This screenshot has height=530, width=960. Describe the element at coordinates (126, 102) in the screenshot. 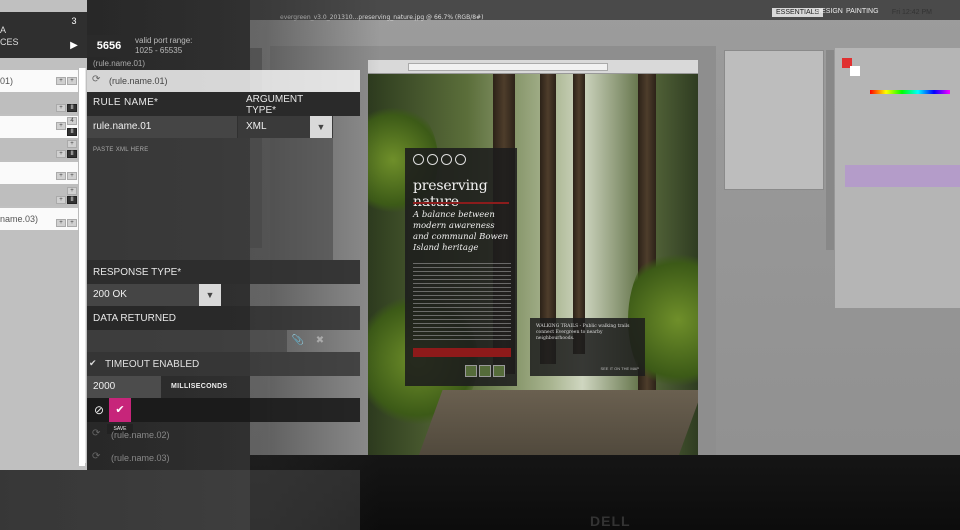

I see `rule-name-label: RULE NAME*` at that location.